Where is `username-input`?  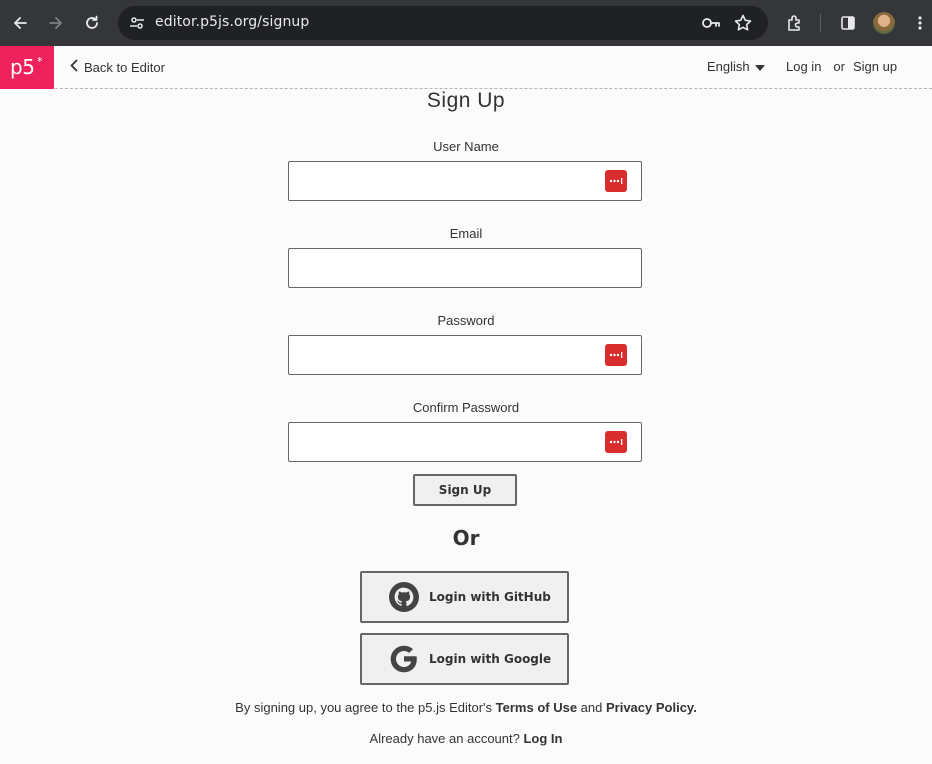
username-input is located at coordinates (465, 181).